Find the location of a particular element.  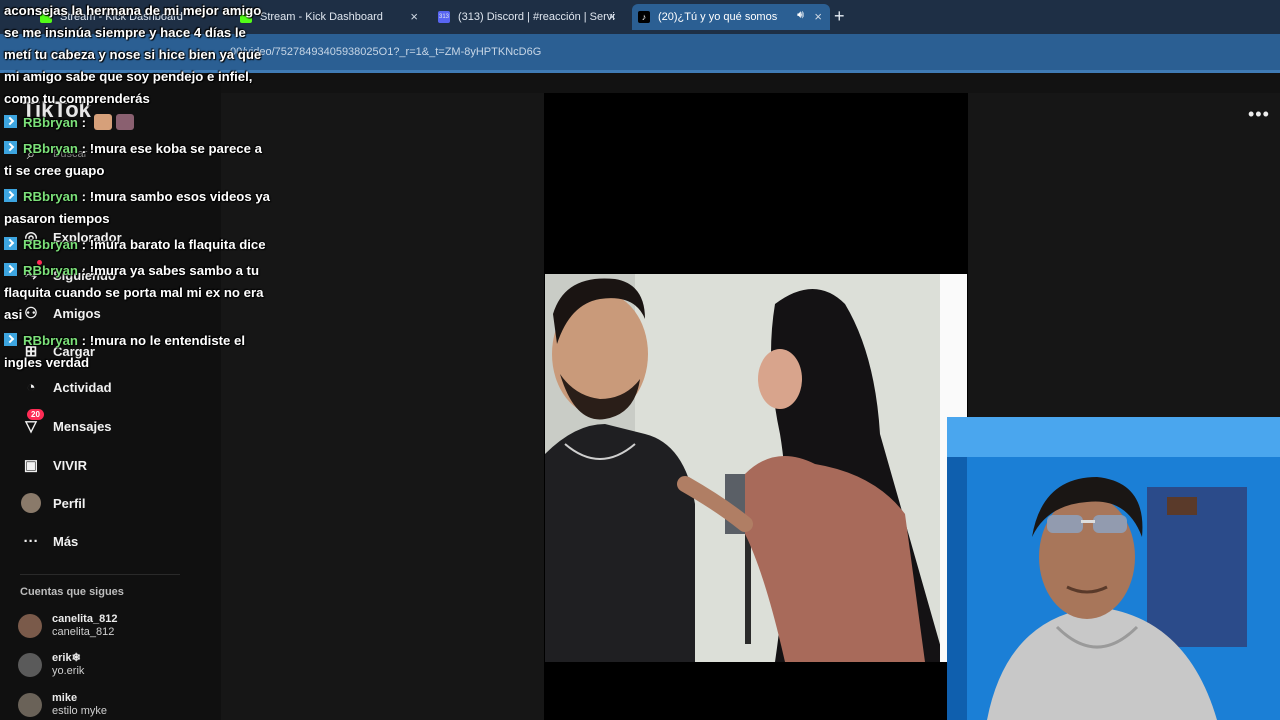

following-account: mike estilo myke is located at coordinates (62, 705).